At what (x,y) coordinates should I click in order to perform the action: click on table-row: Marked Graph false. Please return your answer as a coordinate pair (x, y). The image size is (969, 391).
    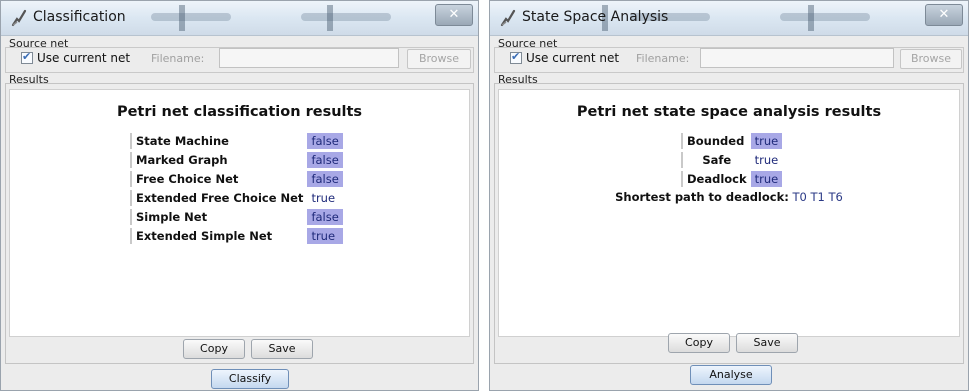
    Looking at the image, I should click on (236, 160).